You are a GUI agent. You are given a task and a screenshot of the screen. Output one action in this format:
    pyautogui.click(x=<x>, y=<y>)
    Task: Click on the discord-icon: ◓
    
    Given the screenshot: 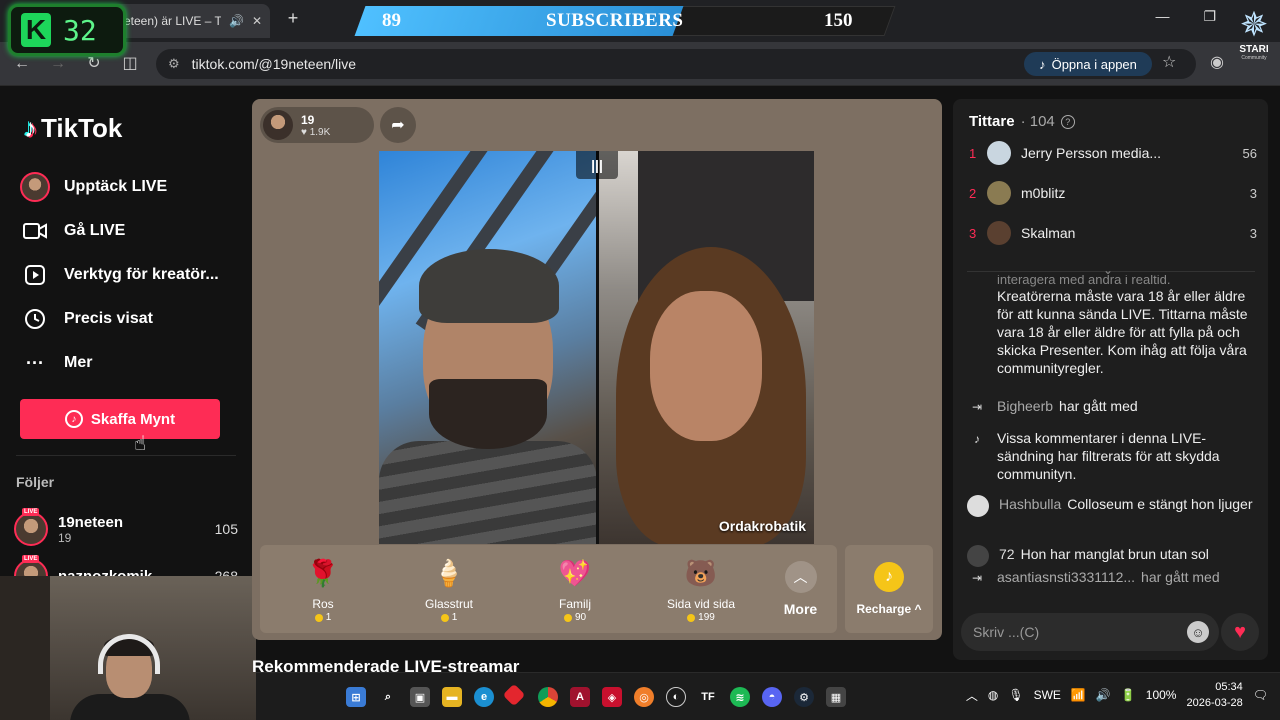 What is the action you would take?
    pyautogui.click(x=772, y=697)
    